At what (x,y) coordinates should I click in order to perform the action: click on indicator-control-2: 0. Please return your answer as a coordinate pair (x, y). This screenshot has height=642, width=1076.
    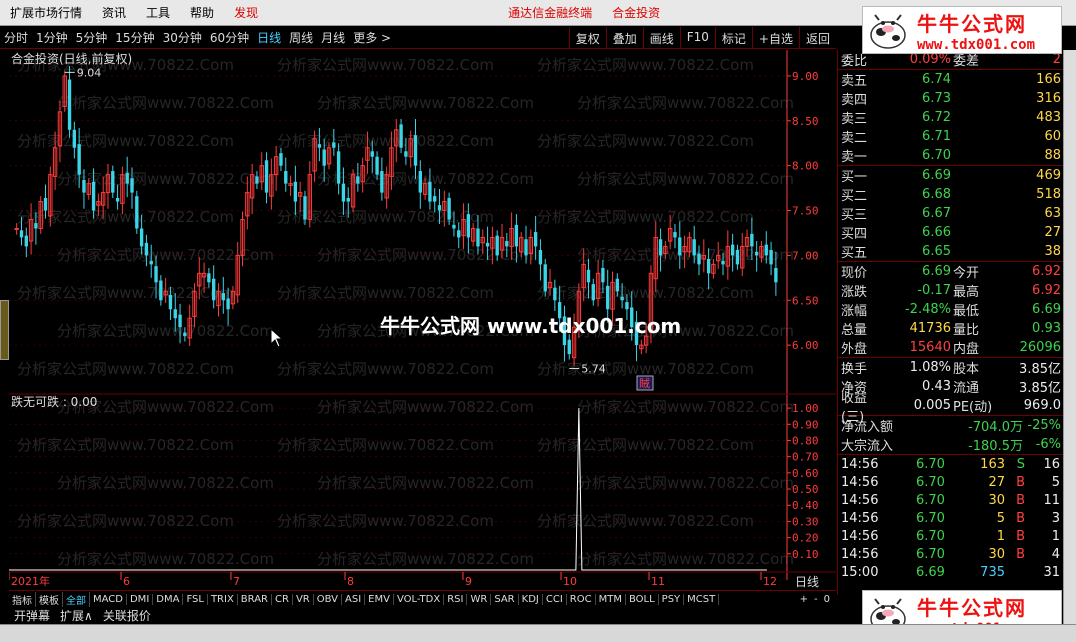
    Looking at the image, I should click on (827, 599).